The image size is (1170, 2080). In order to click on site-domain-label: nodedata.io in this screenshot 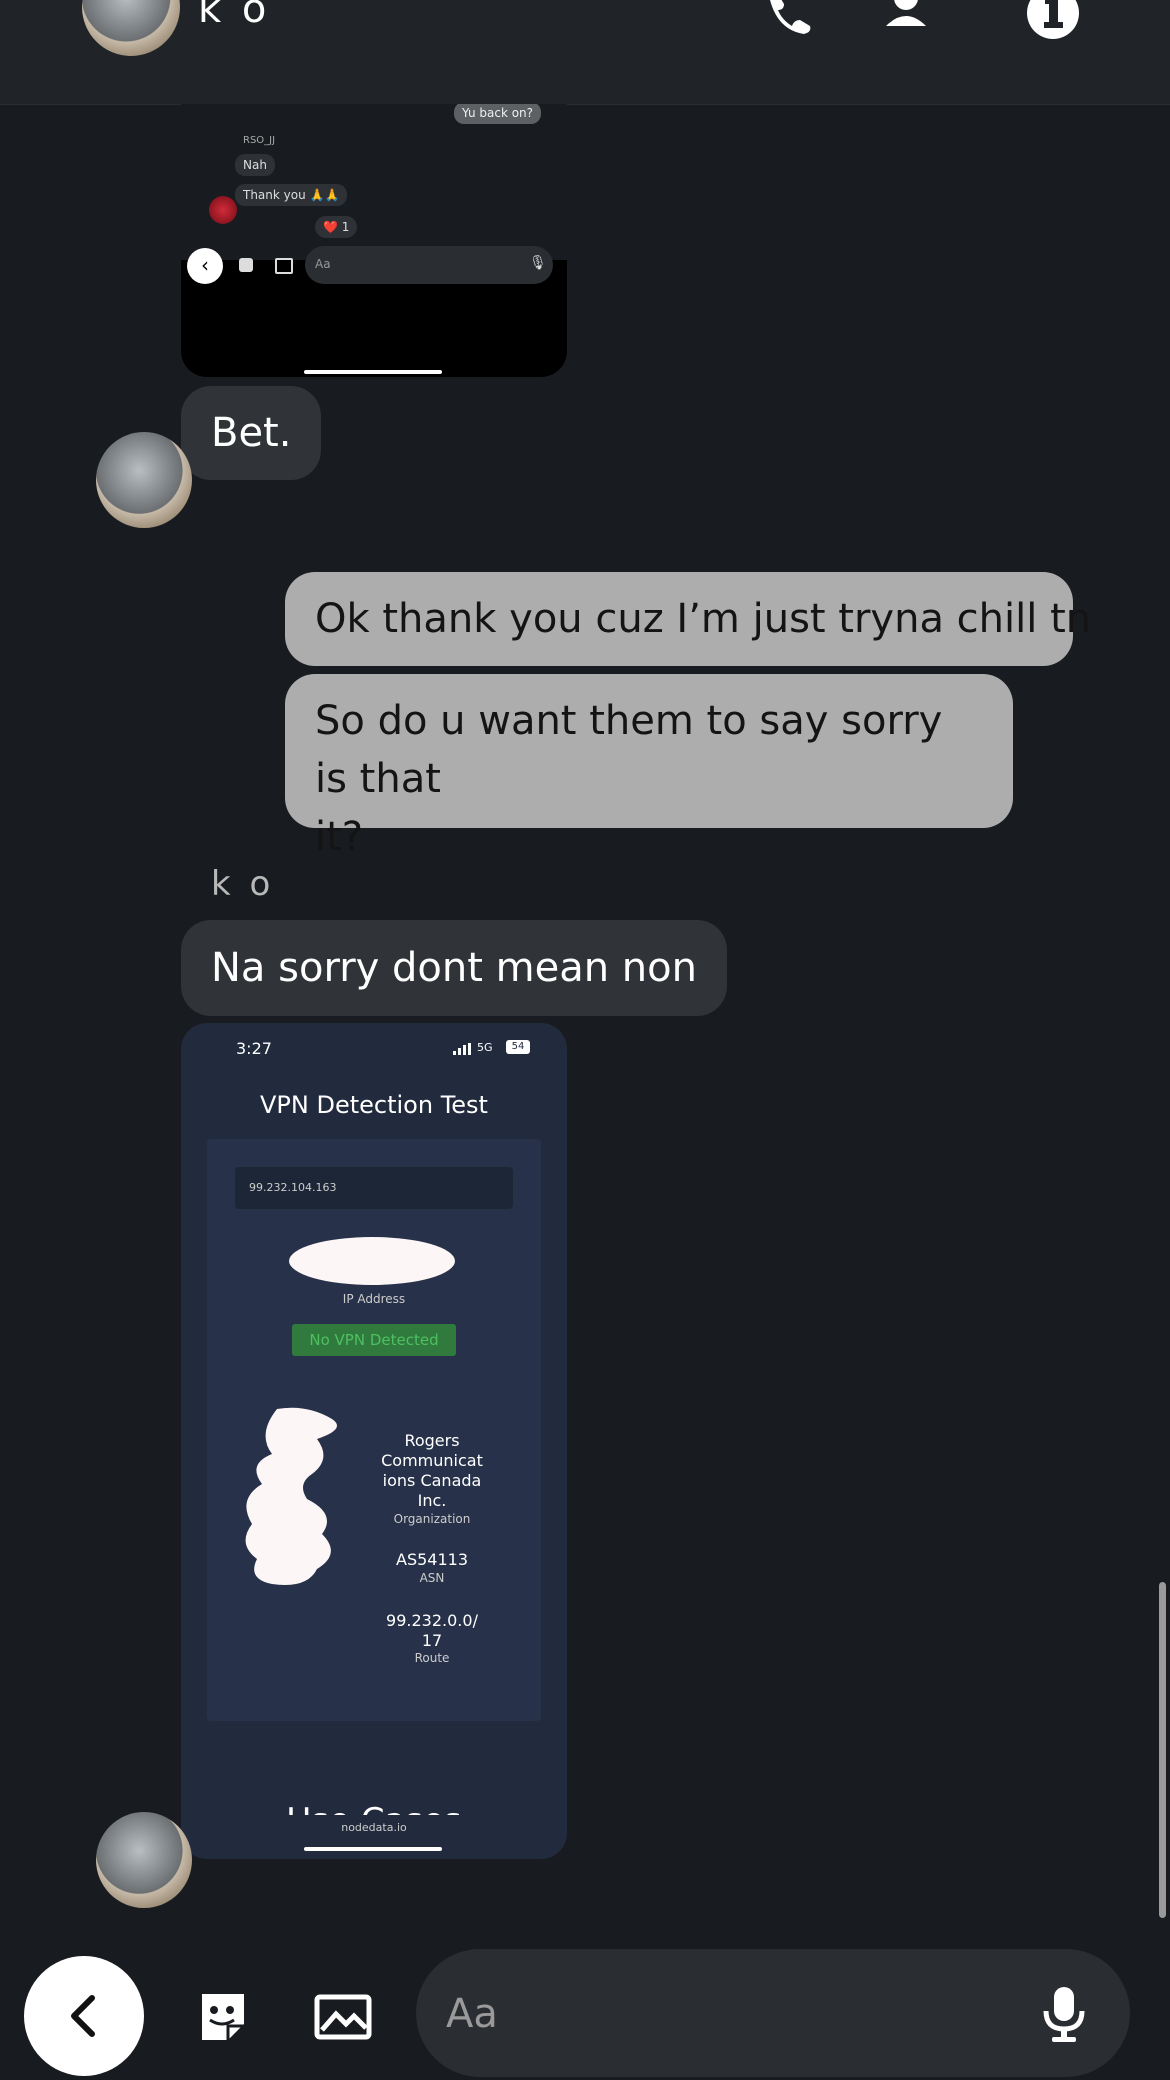, I will do `click(374, 1827)`.